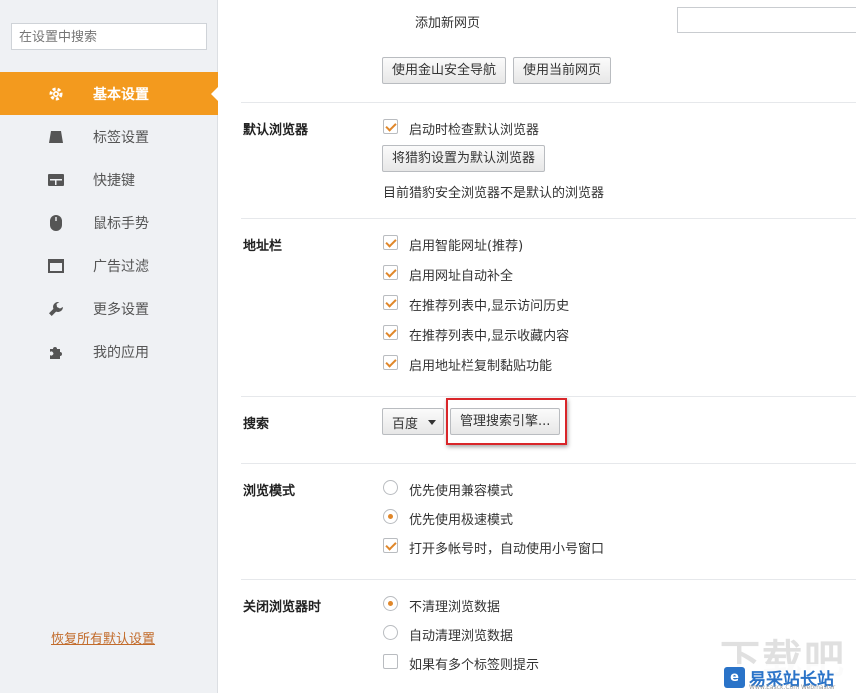 The image size is (856, 693). What do you see at coordinates (390, 545) in the screenshot?
I see `multi-account-checkbox` at bounding box center [390, 545].